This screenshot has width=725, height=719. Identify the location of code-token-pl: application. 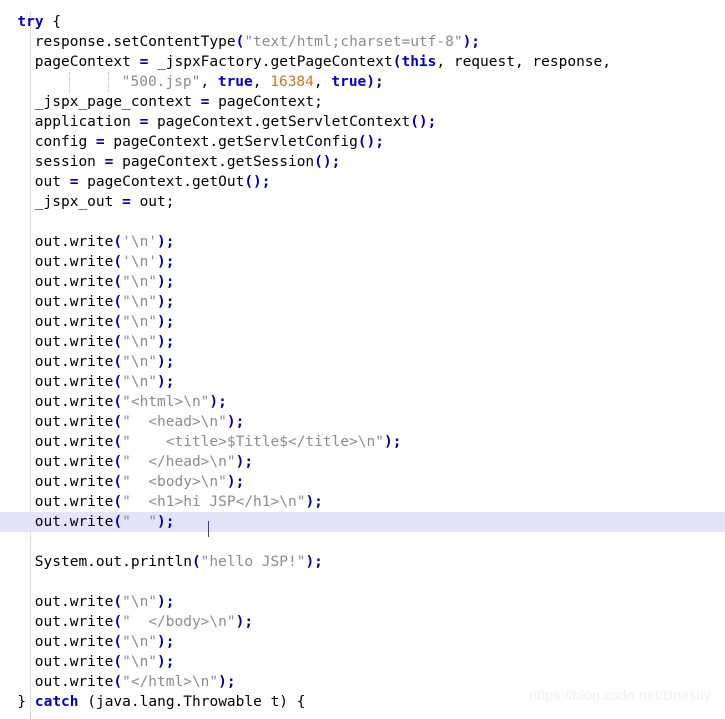
(87, 122).